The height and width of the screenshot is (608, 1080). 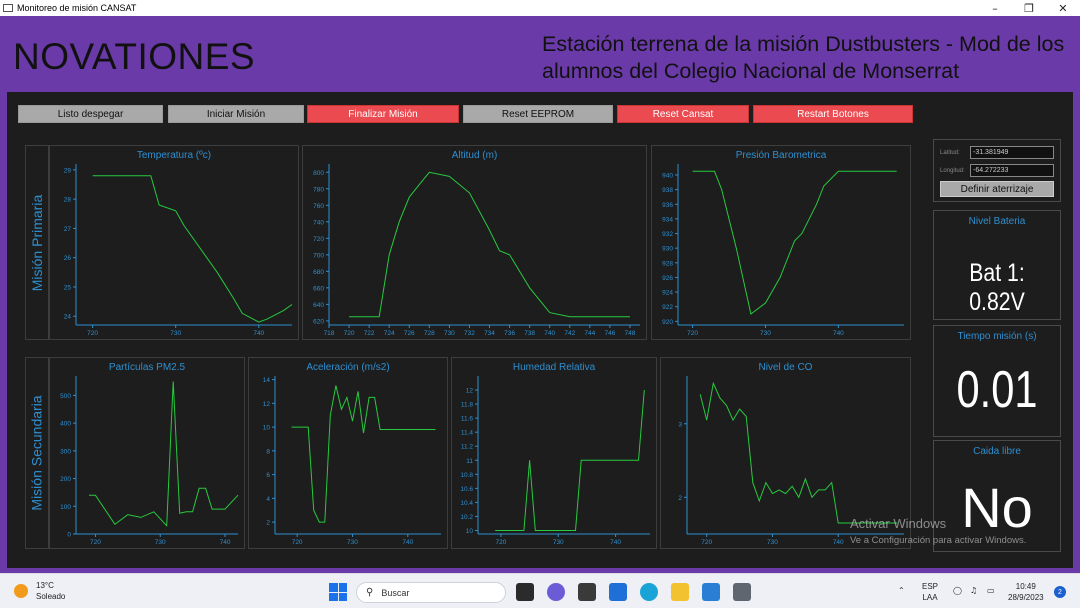 What do you see at coordinates (65, 396) in the screenshot?
I see `y-tick-label: 500` at bounding box center [65, 396].